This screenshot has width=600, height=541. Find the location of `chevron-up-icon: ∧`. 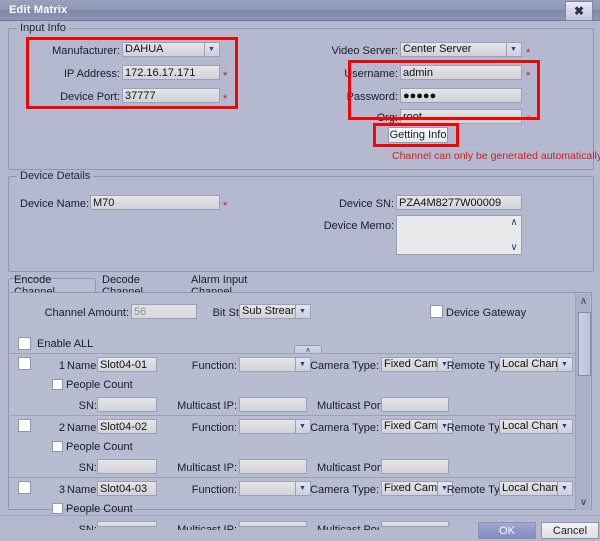

chevron-up-icon: ∧ is located at coordinates (513, 223).